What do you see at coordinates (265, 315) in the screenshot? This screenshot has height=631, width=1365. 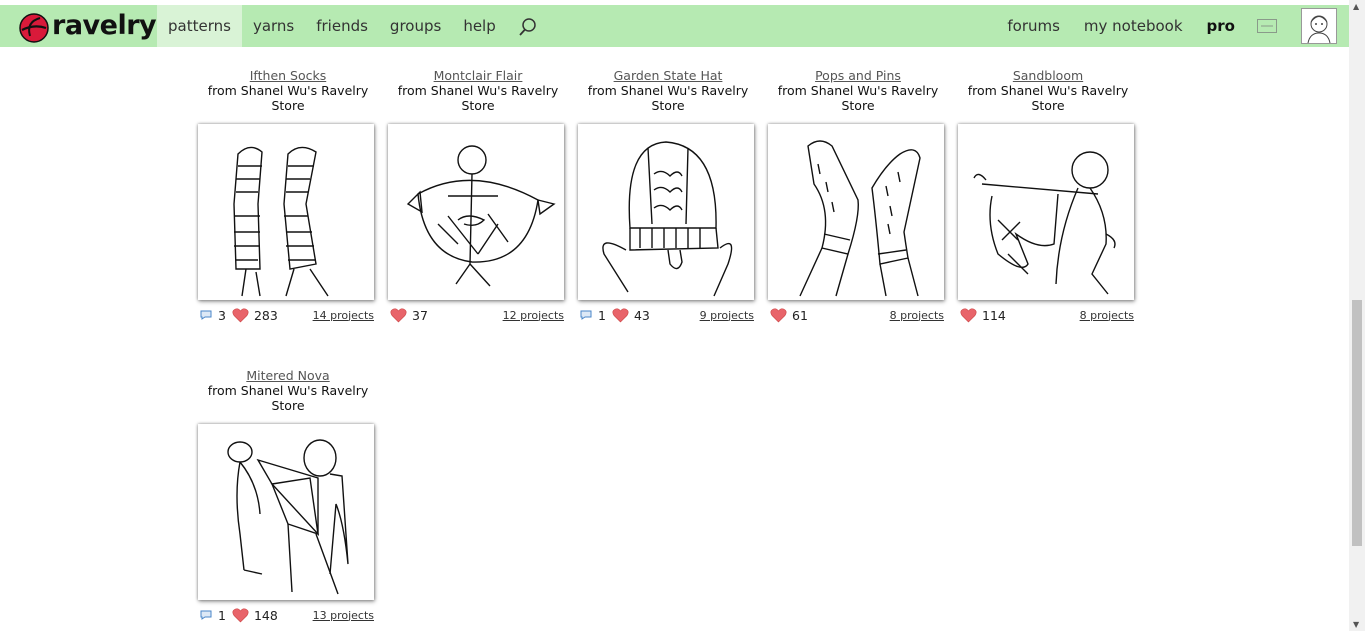 I see `favorite-count: 283` at bounding box center [265, 315].